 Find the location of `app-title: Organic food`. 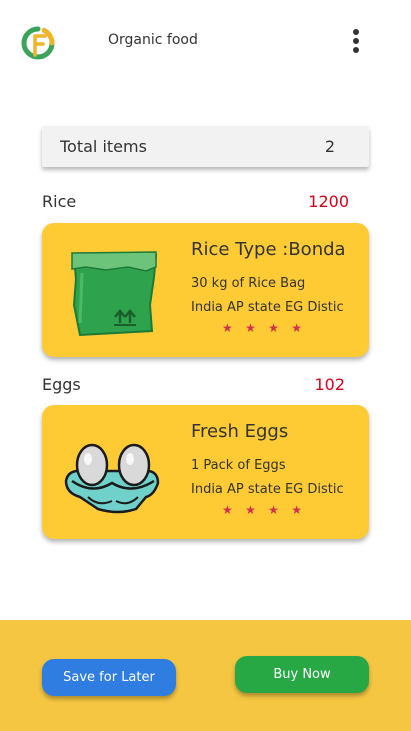

app-title: Organic food is located at coordinates (153, 40).